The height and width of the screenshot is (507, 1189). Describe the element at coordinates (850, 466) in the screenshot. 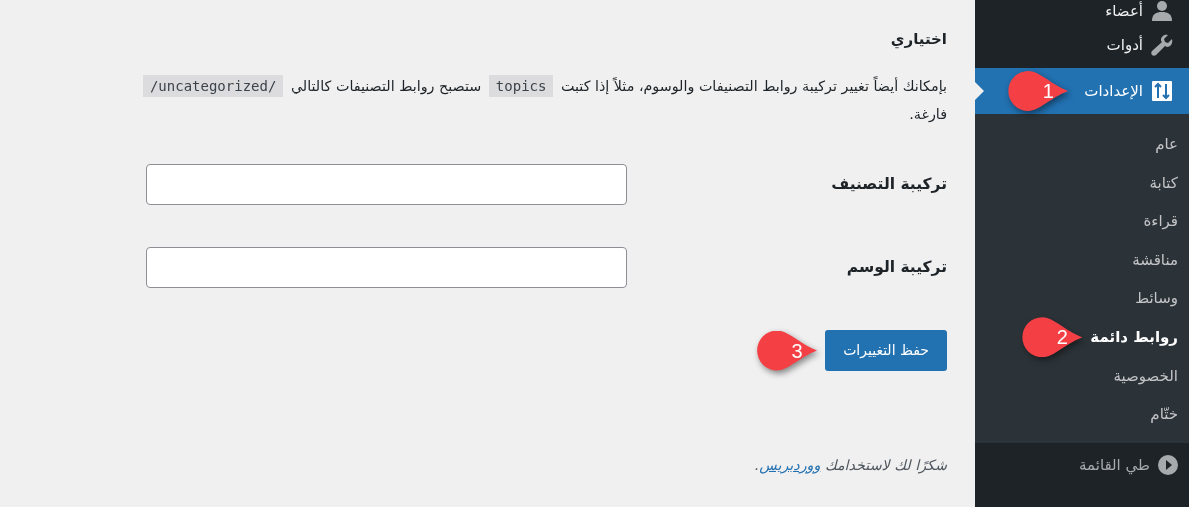

I see `footer-text: شكرًا لك لاستخدامك ووردبريس.` at that location.